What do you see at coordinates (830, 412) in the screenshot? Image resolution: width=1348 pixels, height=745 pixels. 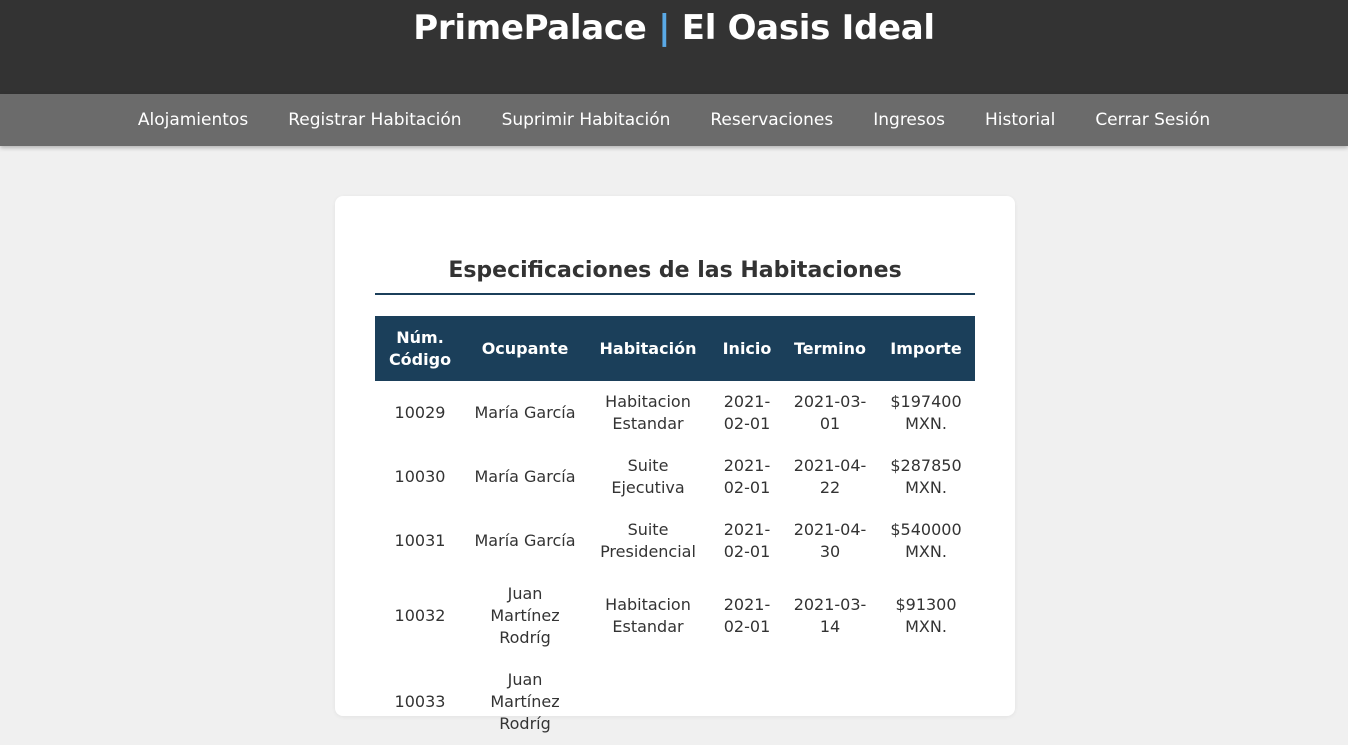 I see `cell-termino: 2021-03-01` at bounding box center [830, 412].